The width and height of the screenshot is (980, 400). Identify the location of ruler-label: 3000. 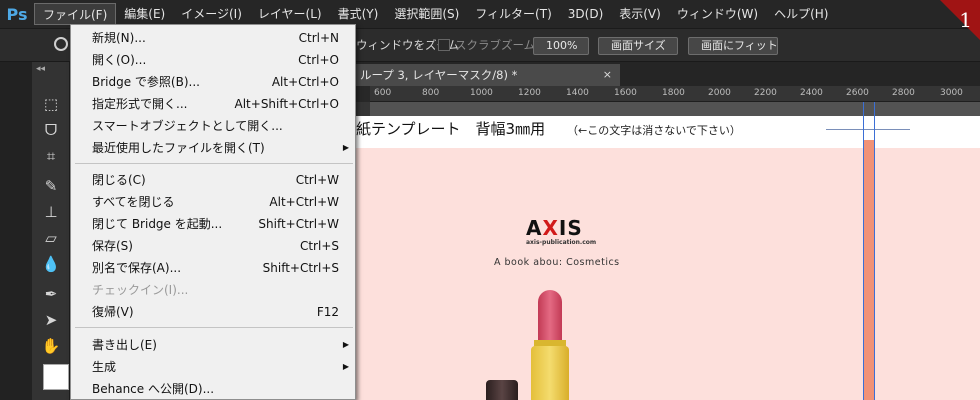
(951, 93).